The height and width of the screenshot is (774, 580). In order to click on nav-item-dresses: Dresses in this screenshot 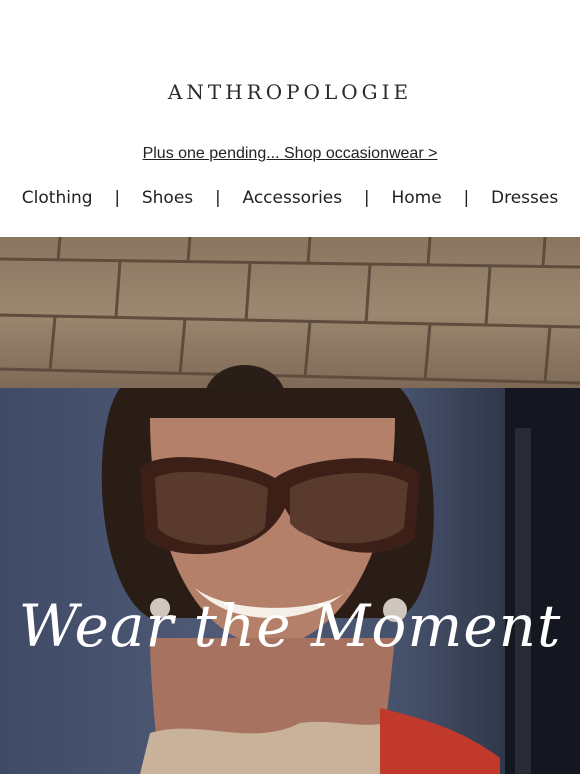, I will do `click(524, 198)`.